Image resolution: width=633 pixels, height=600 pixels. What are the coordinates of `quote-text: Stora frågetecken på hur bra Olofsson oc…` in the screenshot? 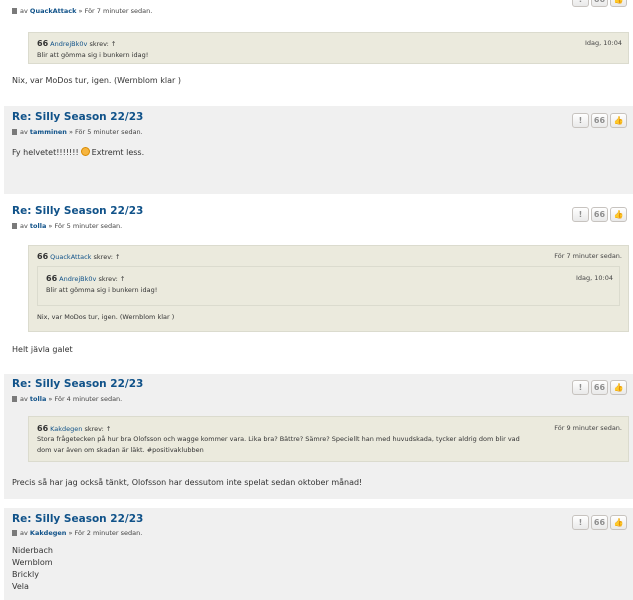 It's located at (278, 439).